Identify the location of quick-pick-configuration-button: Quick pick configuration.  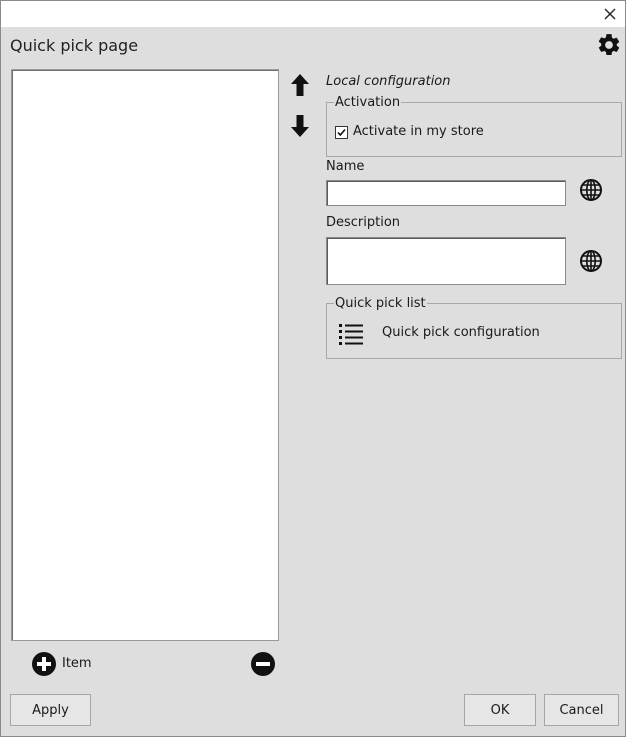
(470, 334).